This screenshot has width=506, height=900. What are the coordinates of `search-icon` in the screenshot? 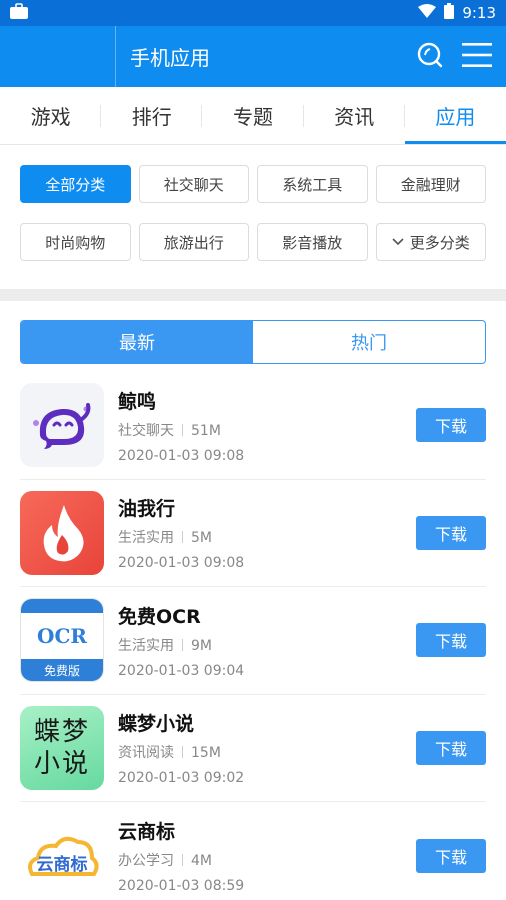 It's located at (430, 57).